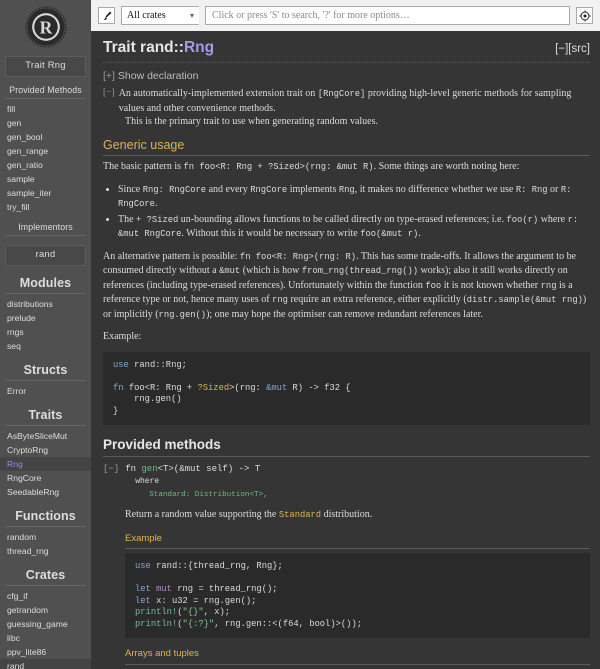 The image size is (600, 669). Describe the element at coordinates (45, 346) in the screenshot. I see `sidebar-item-seq: seq` at that location.